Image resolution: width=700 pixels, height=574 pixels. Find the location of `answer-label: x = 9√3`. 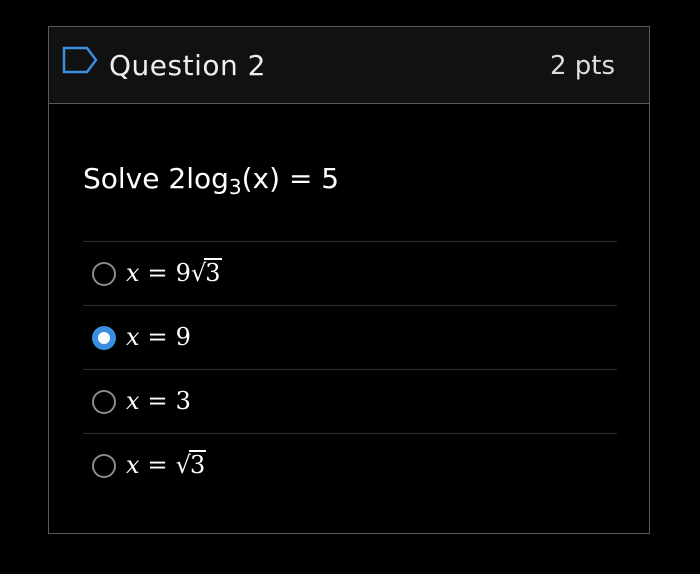

answer-label: x = 9√3 is located at coordinates (174, 273).